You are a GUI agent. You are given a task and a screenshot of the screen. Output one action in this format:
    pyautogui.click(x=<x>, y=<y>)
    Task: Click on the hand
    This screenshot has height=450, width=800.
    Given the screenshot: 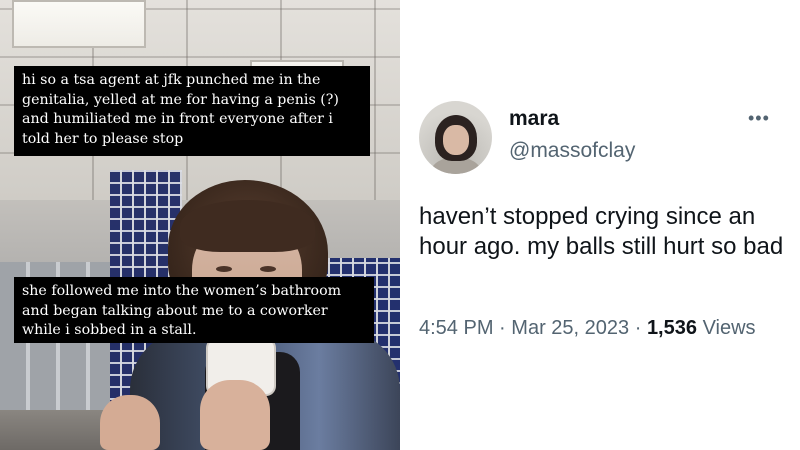 What is the action you would take?
    pyautogui.click(x=235, y=415)
    